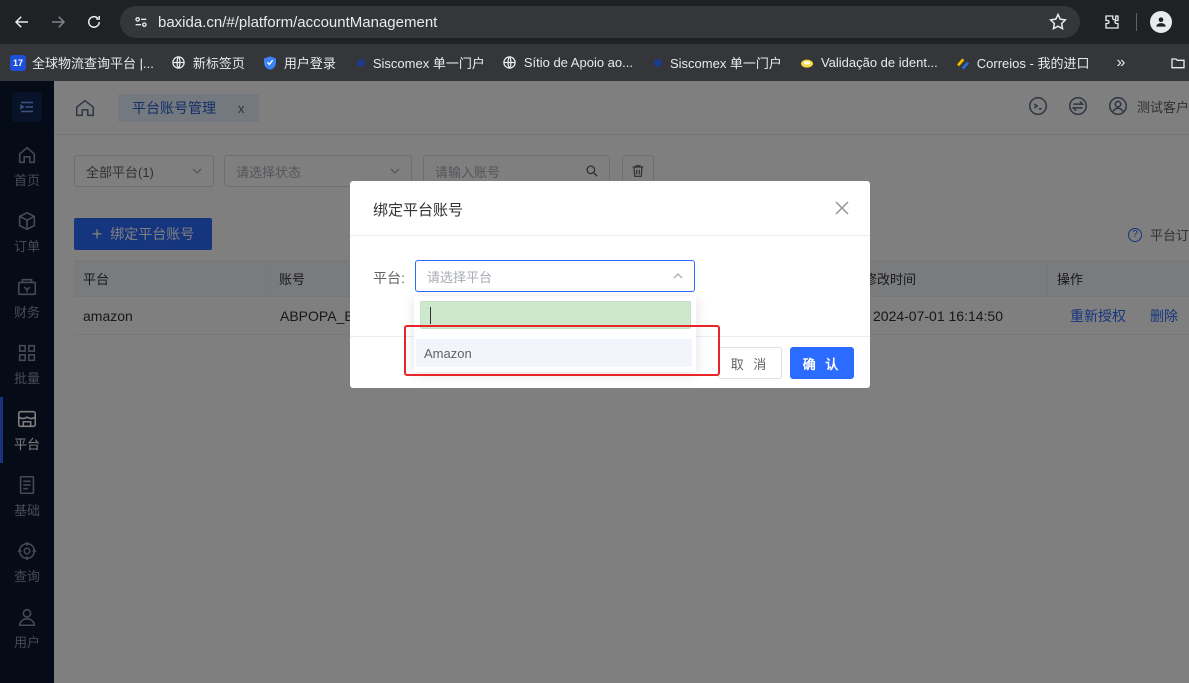 The width and height of the screenshot is (1189, 683). I want to click on platform-select-placeholder: 请选择平台, so click(460, 277).